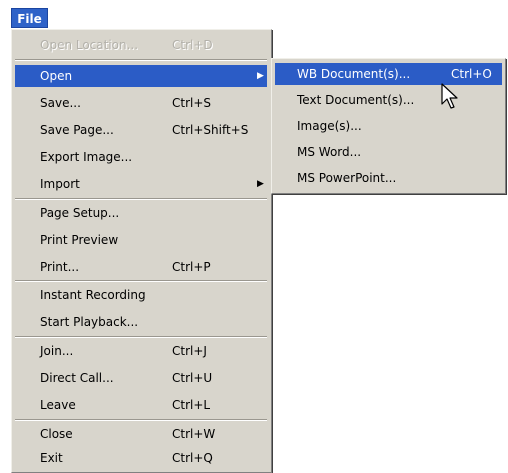 The image size is (508, 473). What do you see at coordinates (29, 18) in the screenshot?
I see `file-menu-tab: File` at bounding box center [29, 18].